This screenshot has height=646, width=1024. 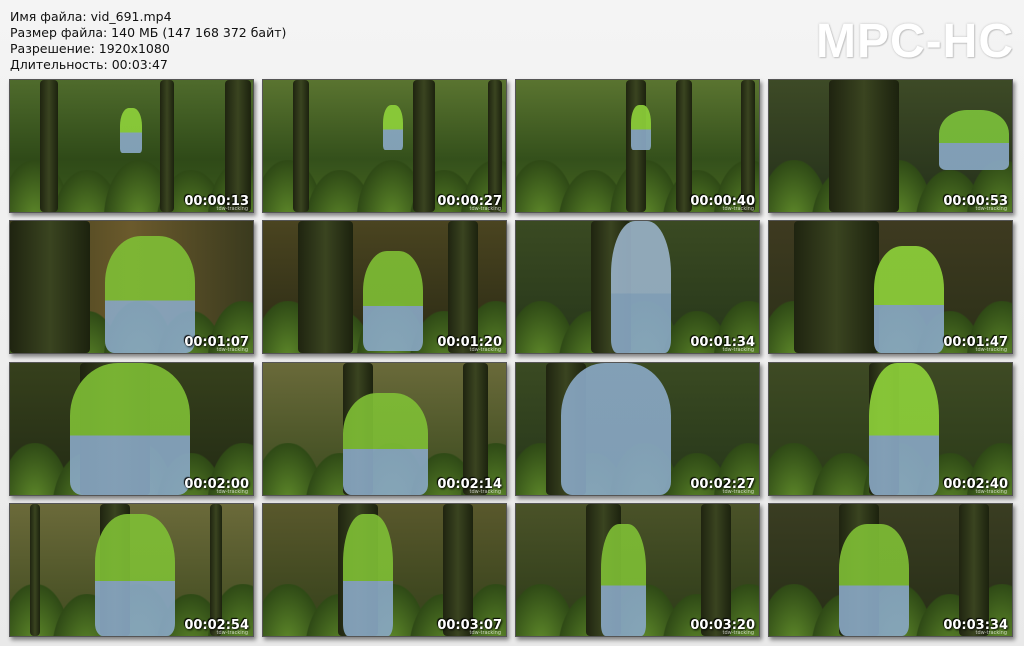 I want to click on video-thumbnail: 00:02:54 tdw-tracking, so click(x=131, y=570).